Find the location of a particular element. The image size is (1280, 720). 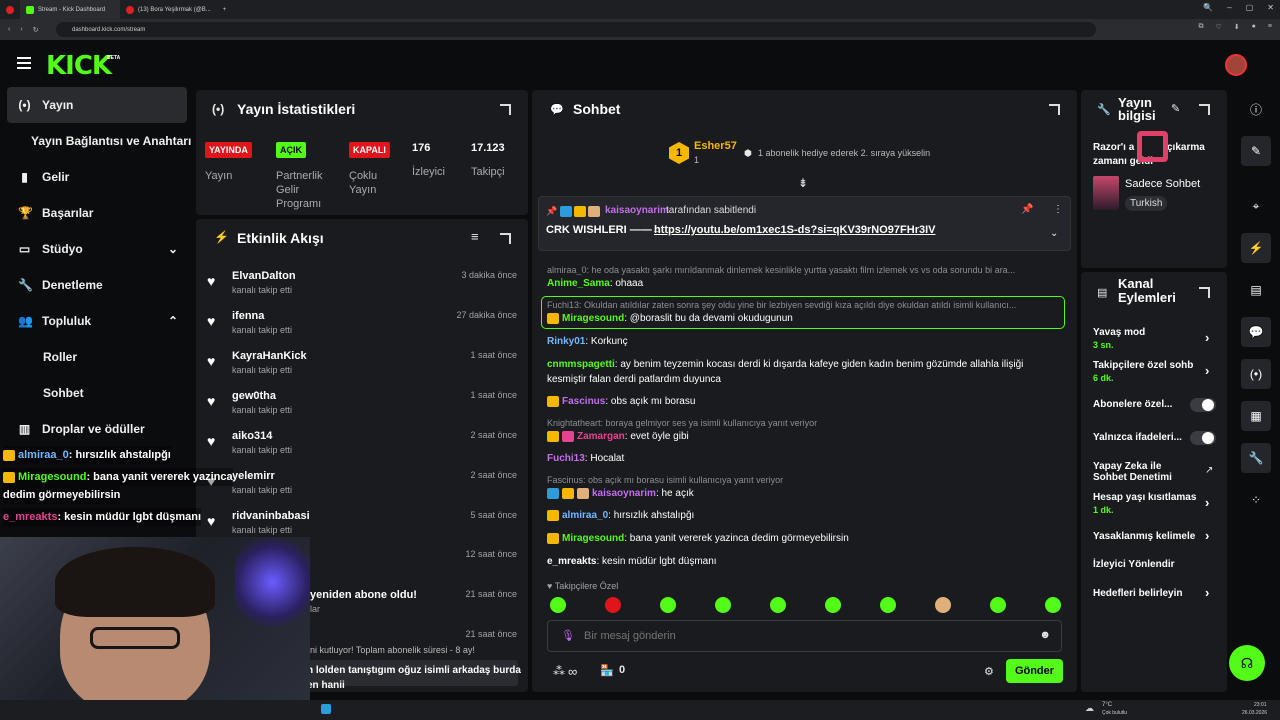

profile-icon: ● is located at coordinates (1254, 27).